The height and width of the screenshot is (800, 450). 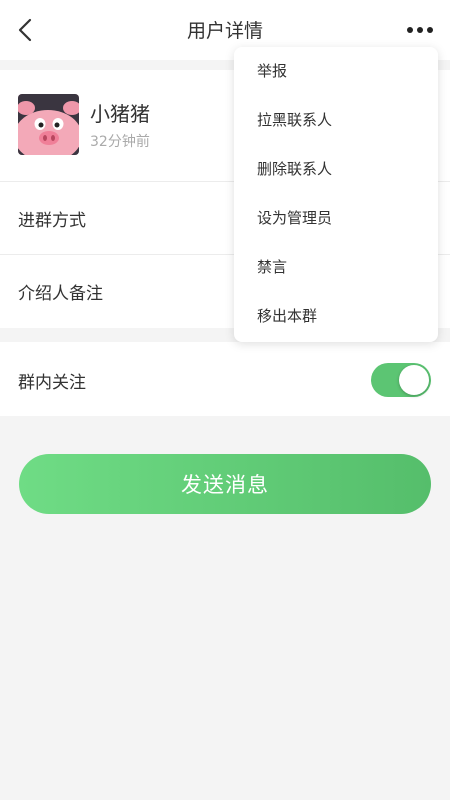 What do you see at coordinates (336, 71) in the screenshot?
I see `menu-item-report: 举报` at bounding box center [336, 71].